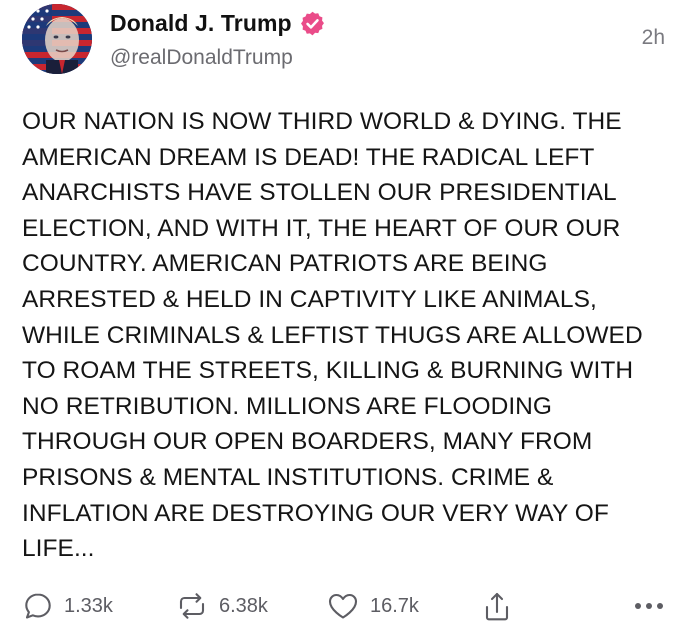 This screenshot has height=640, width=683. I want to click on author-name-row: Donald J. Trump, so click(218, 23).